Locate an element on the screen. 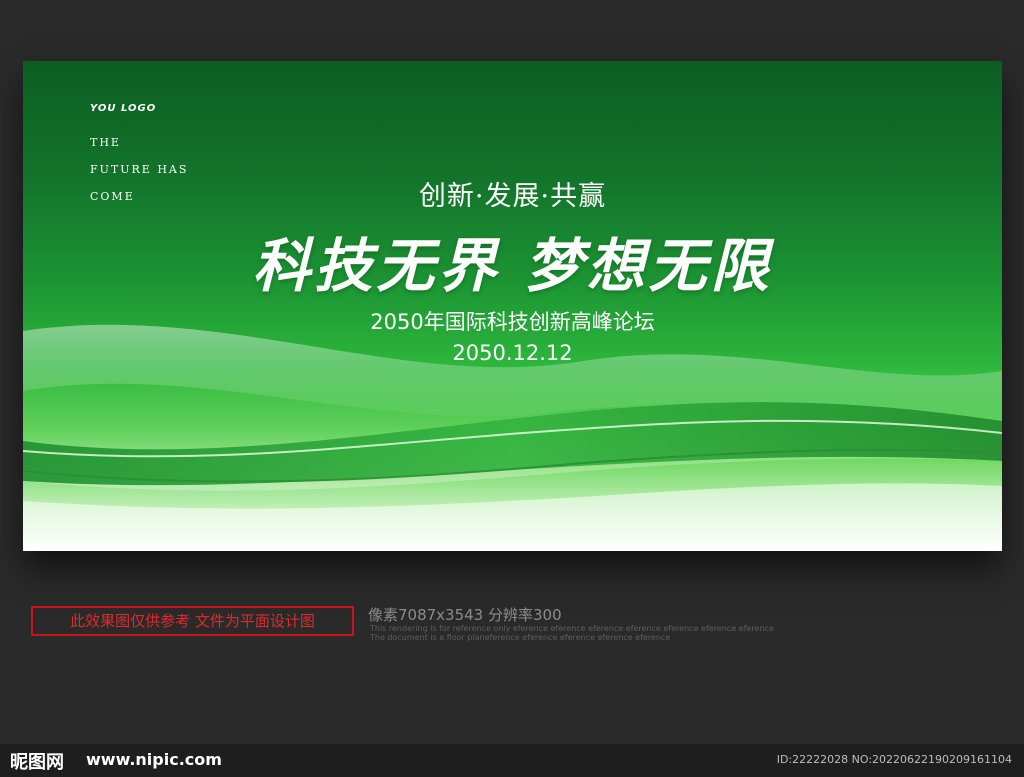  slogan: 创新·发展·共赢 is located at coordinates (512, 196).